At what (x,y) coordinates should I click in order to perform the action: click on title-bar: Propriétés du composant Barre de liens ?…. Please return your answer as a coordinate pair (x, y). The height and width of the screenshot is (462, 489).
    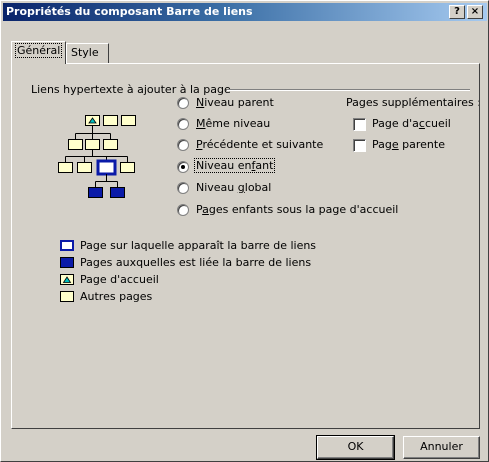
    Looking at the image, I should click on (245, 12).